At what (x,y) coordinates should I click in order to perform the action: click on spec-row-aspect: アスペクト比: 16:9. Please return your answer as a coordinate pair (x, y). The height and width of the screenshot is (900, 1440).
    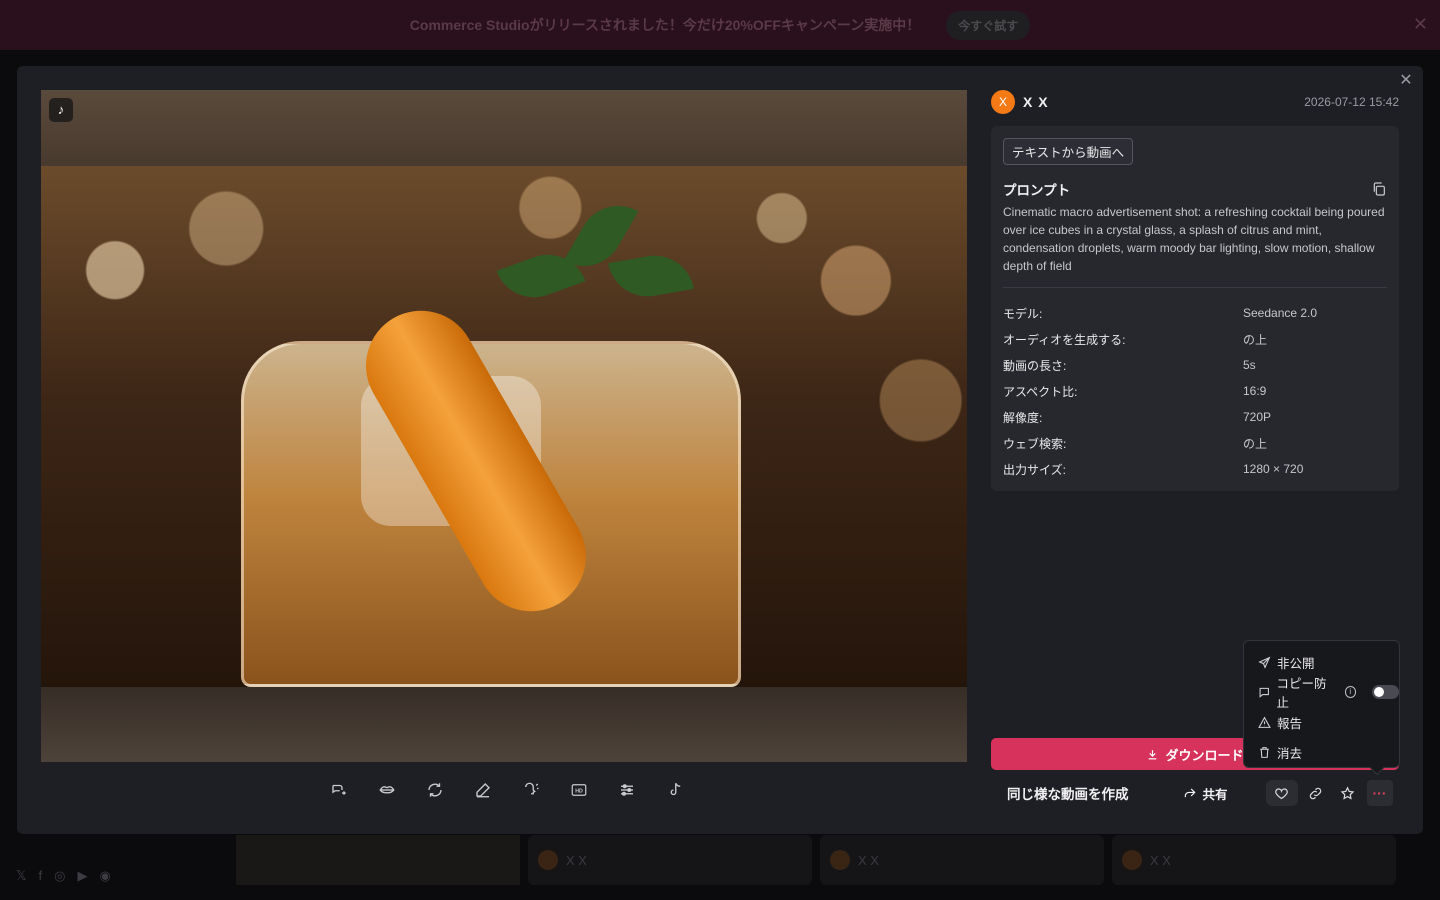
    Looking at the image, I should click on (1195, 391).